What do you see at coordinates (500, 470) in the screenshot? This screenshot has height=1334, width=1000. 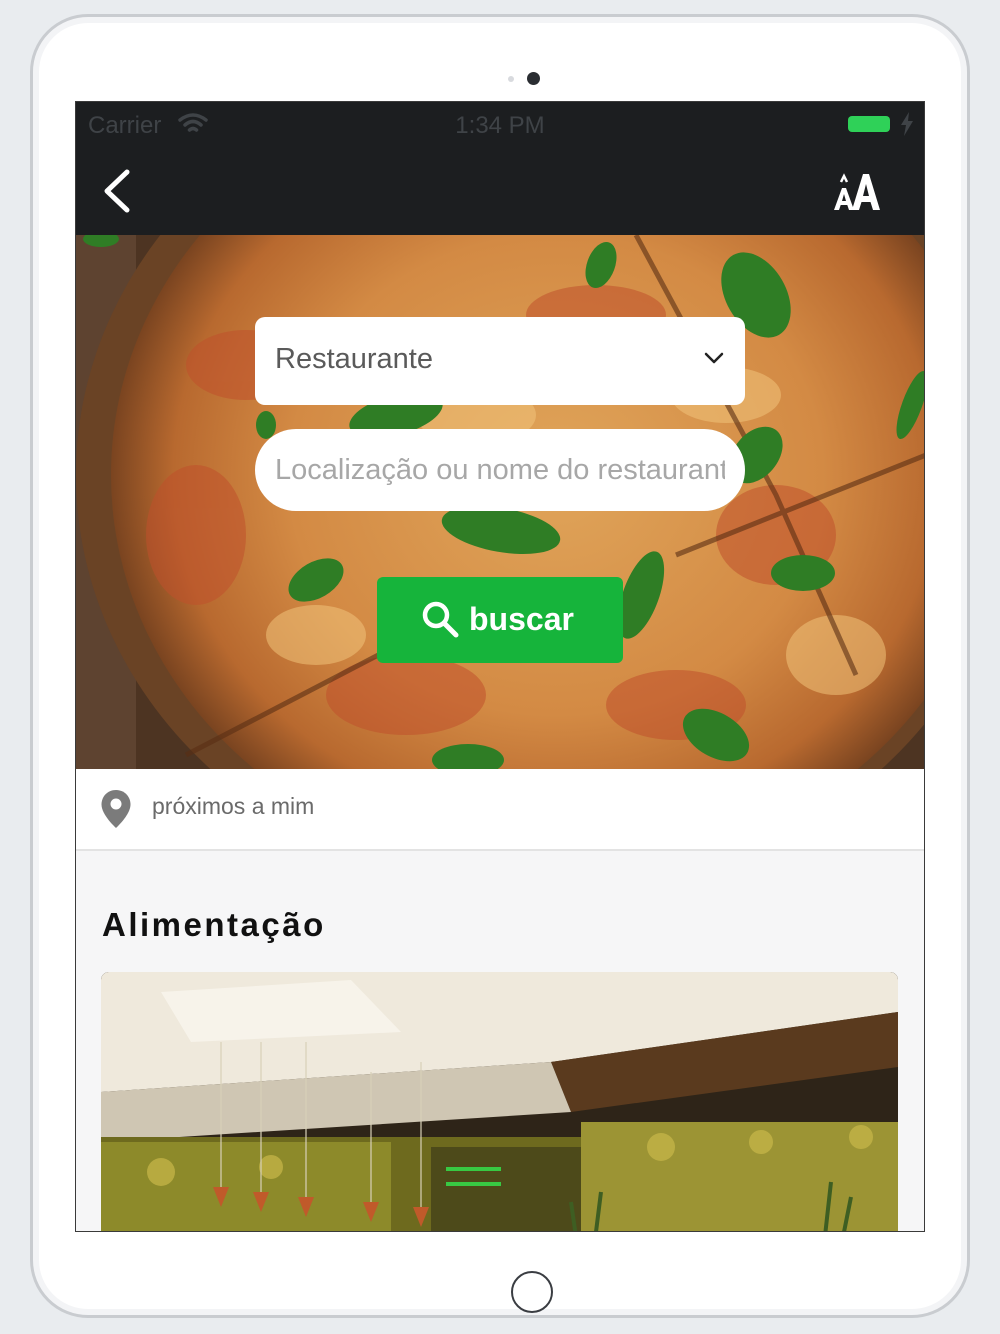 I see `location-search-input` at bounding box center [500, 470].